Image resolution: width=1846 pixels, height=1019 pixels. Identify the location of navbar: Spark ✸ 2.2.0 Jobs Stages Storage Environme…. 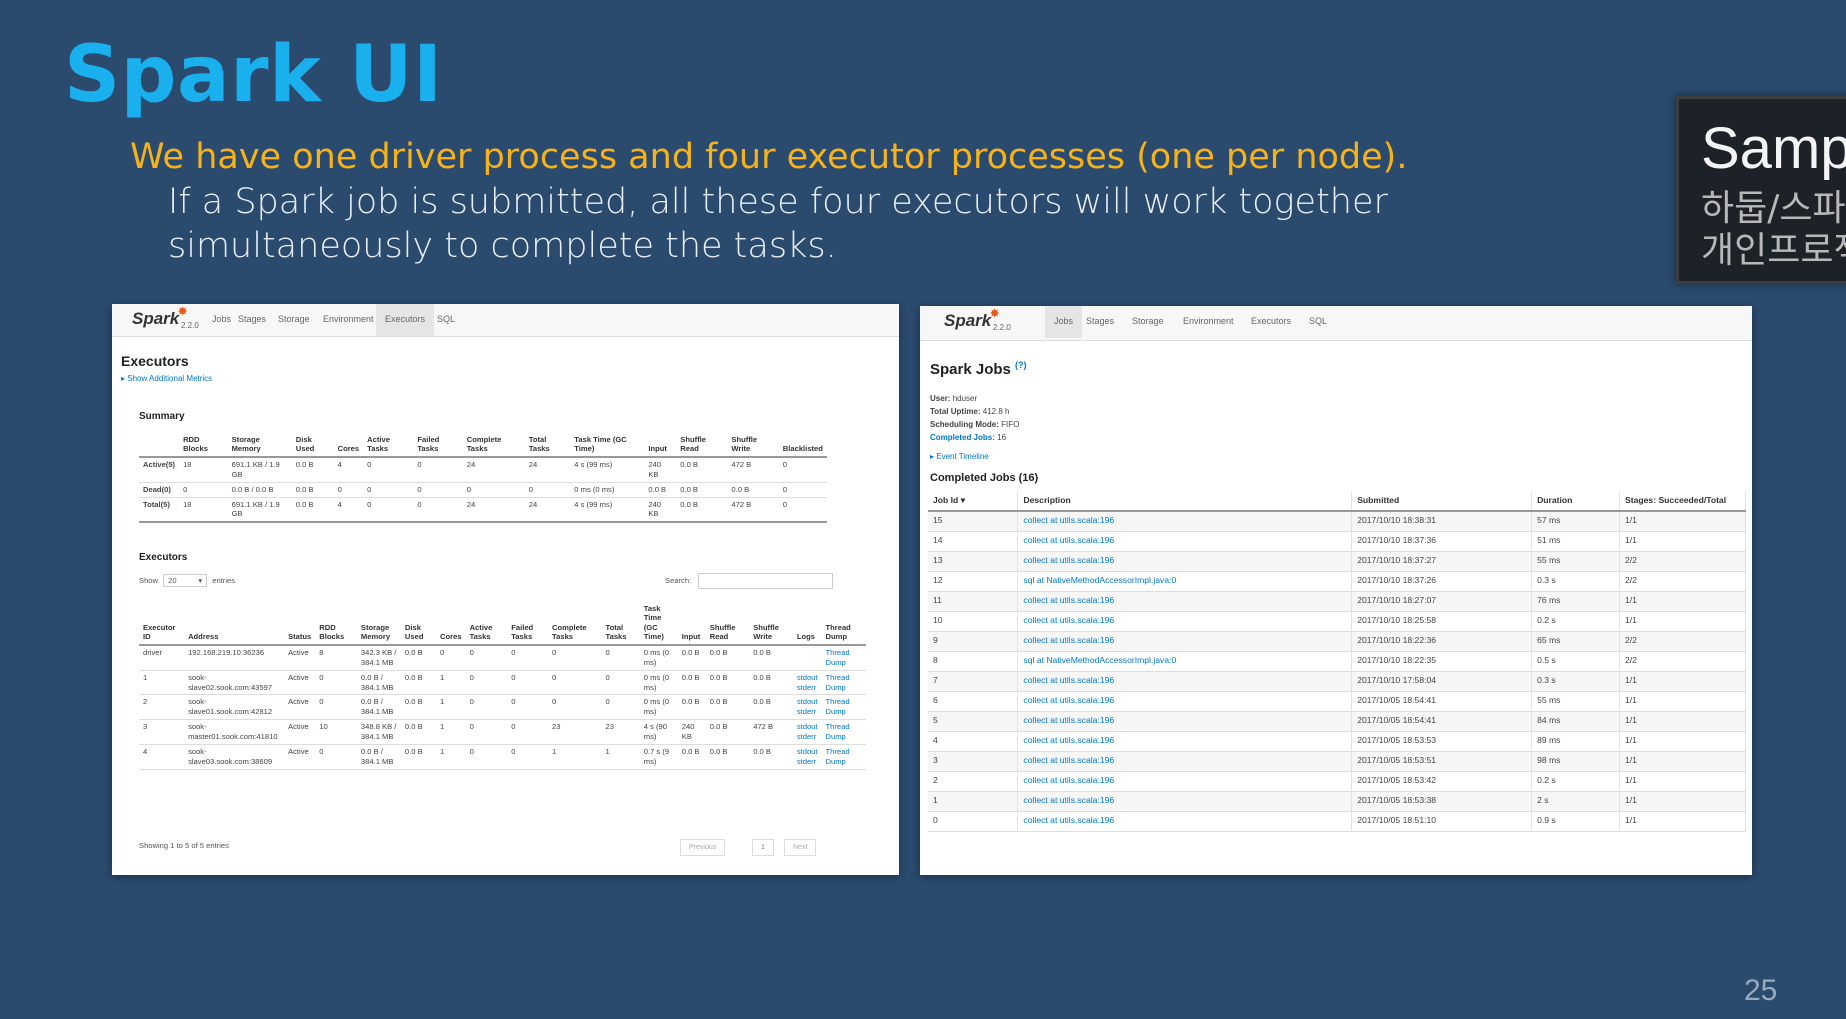
(505, 320).